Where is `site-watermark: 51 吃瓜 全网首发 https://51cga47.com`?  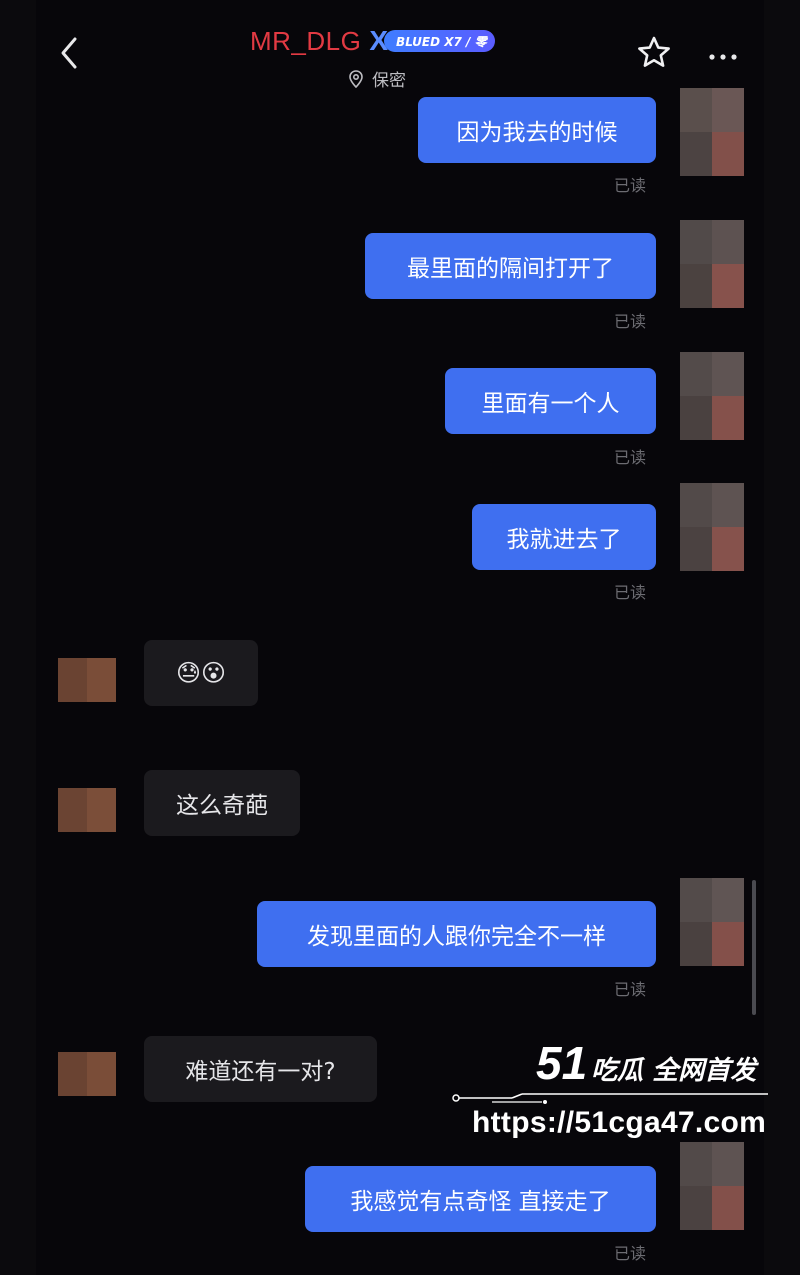 site-watermark: 51 吃瓜 全网首发 https://51cga47.com is located at coordinates (612, 1096).